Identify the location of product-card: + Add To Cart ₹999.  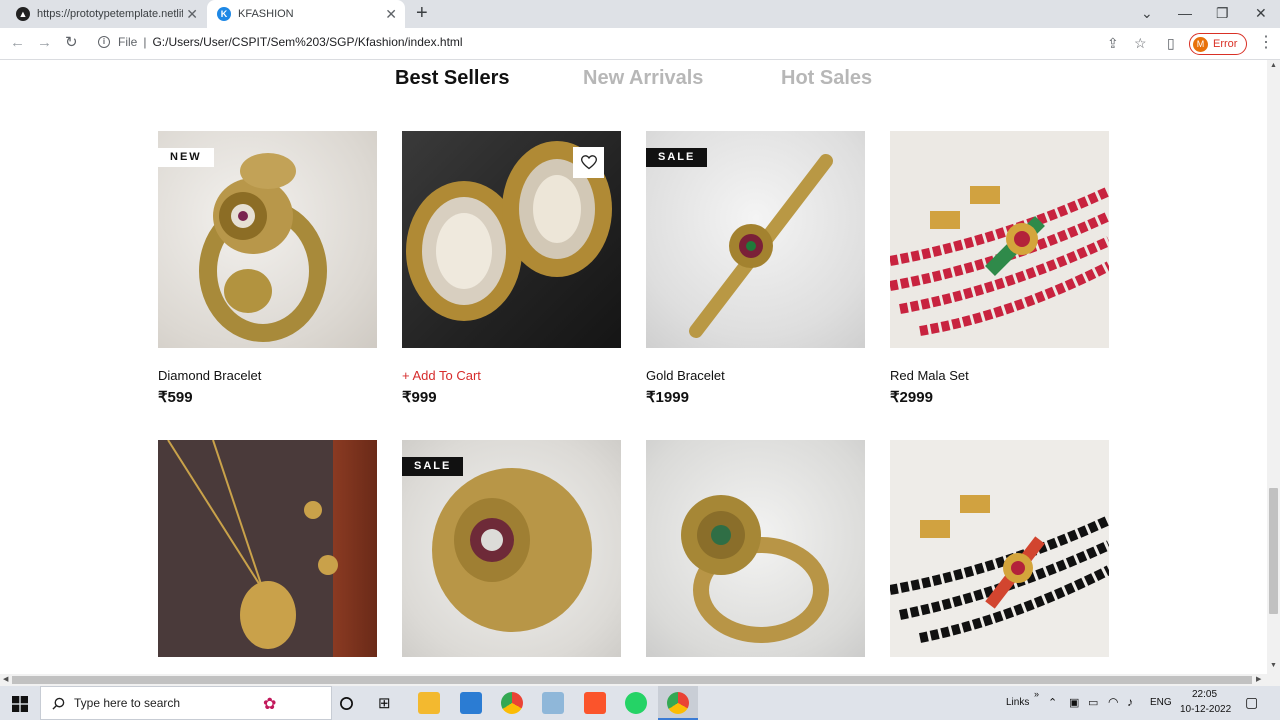
(511, 268).